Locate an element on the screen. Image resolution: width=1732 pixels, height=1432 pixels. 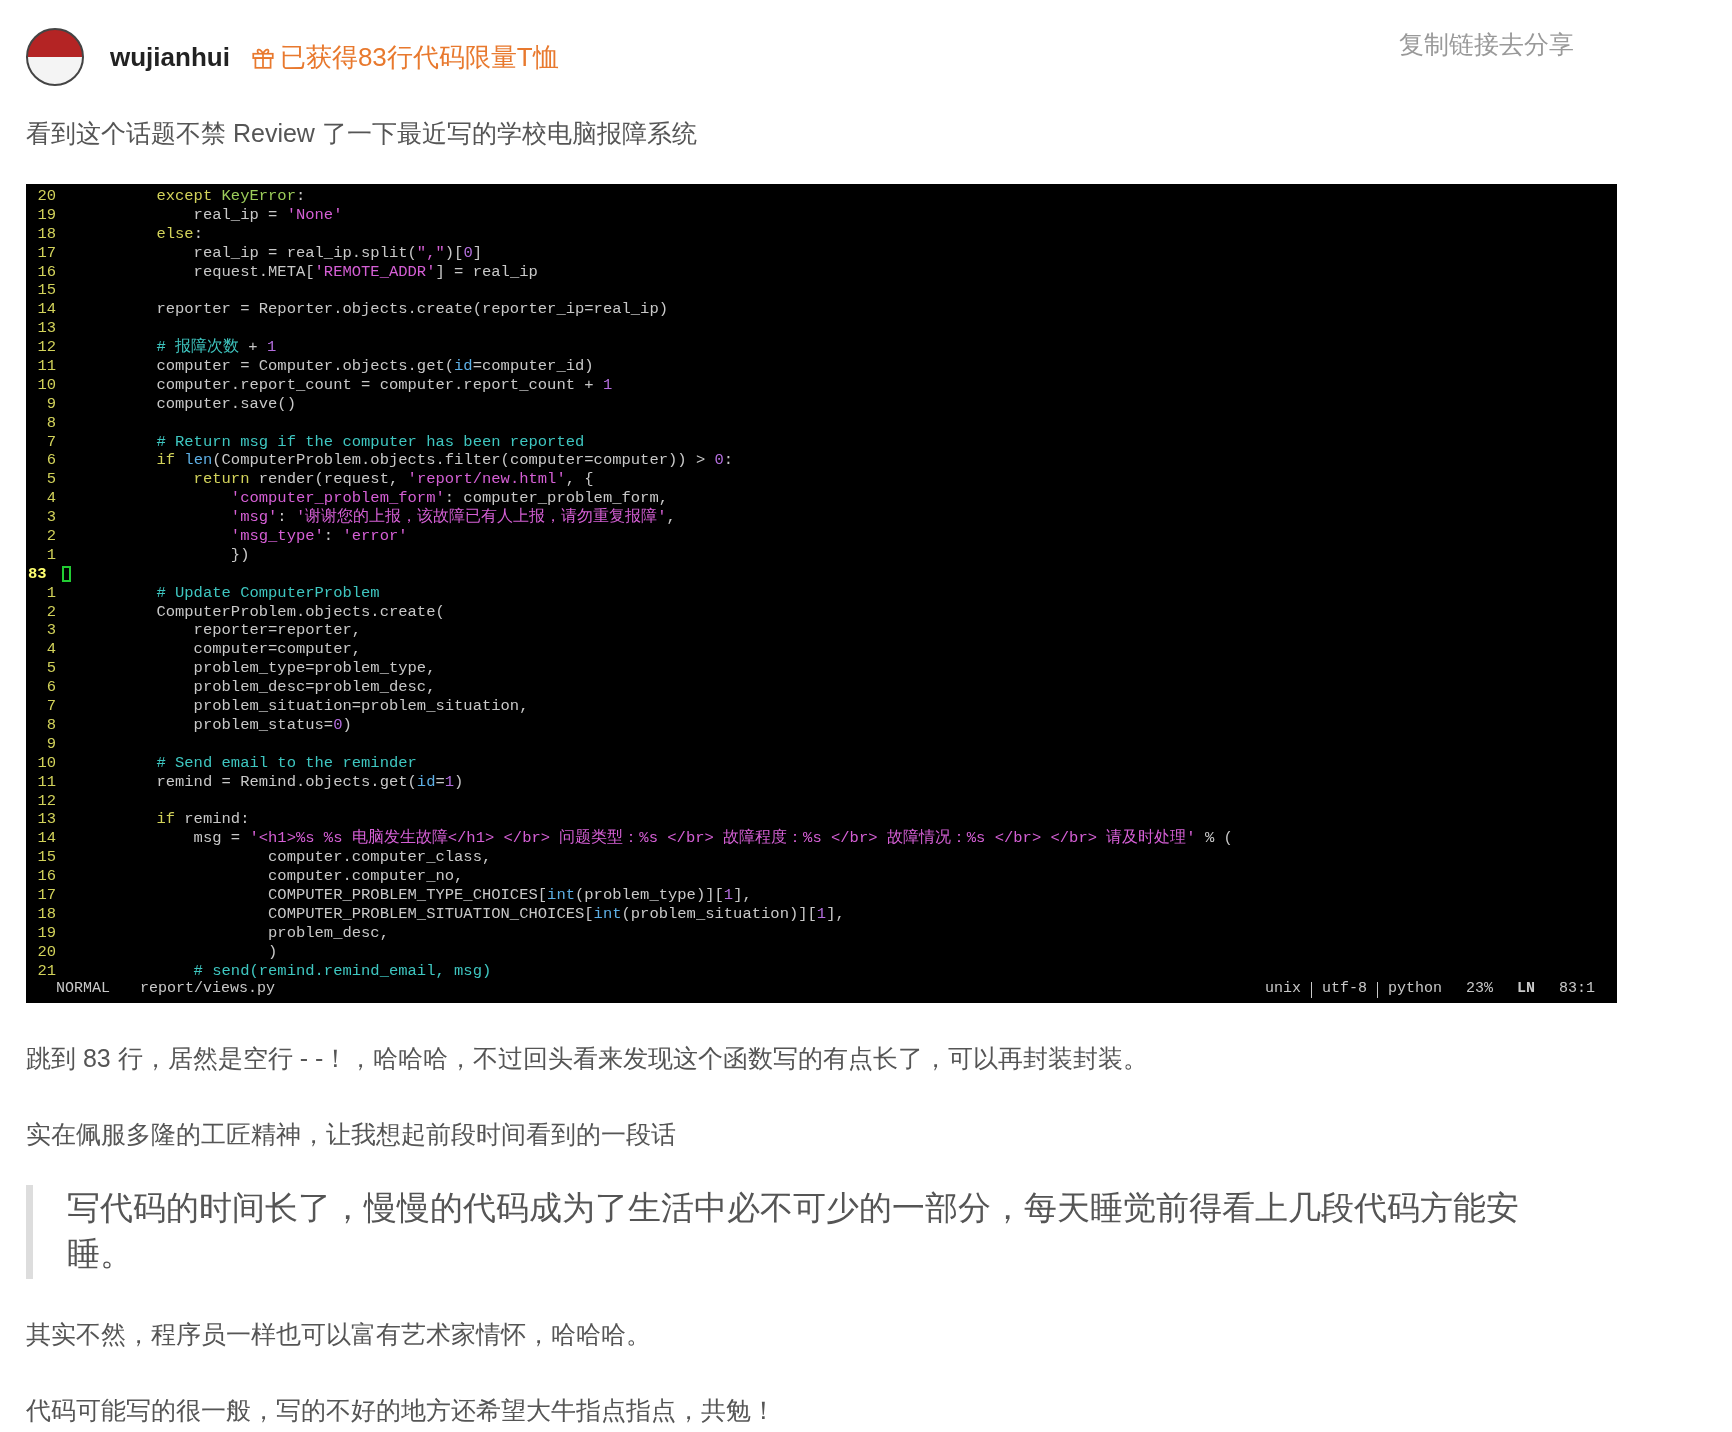
code-line: if len(ComputerProblem.objects.filter(computer=computer)) > 0: is located at coordinates (444, 461).